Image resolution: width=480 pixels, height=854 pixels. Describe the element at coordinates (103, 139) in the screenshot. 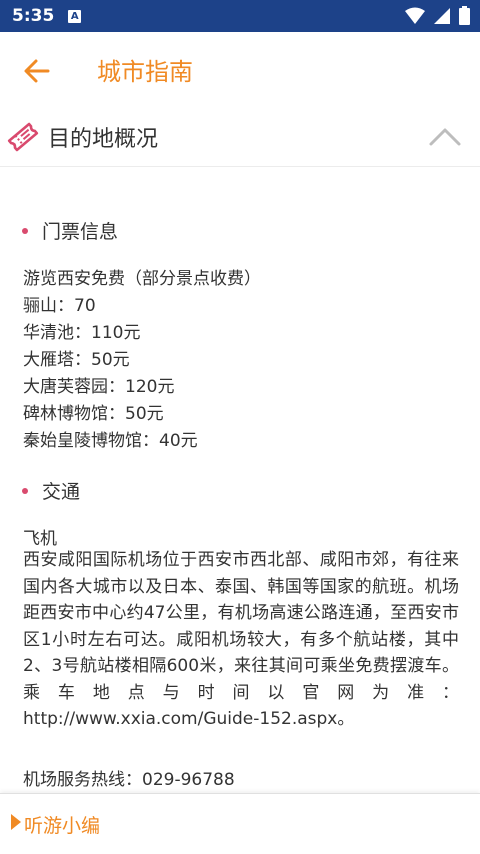

I see `section-title: 目的地概况` at that location.